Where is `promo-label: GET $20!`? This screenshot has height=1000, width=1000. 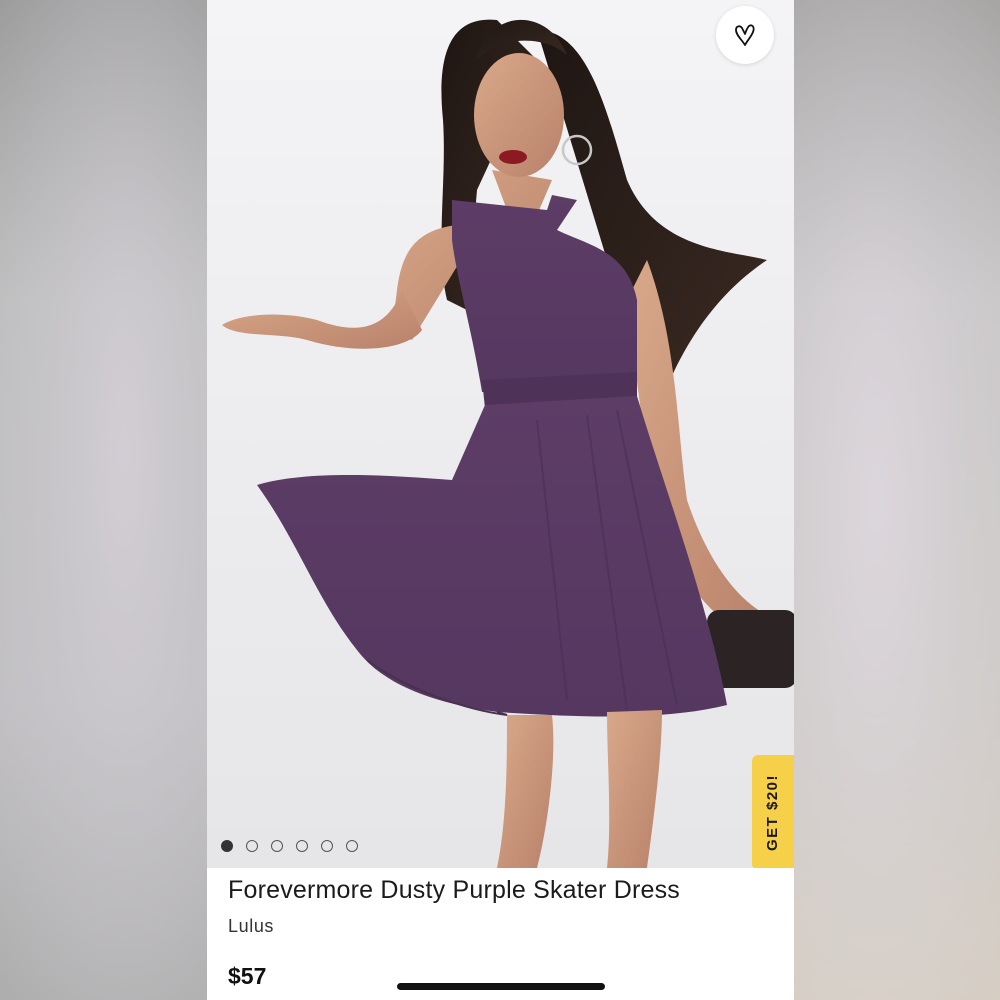
promo-label: GET $20! is located at coordinates (773, 812).